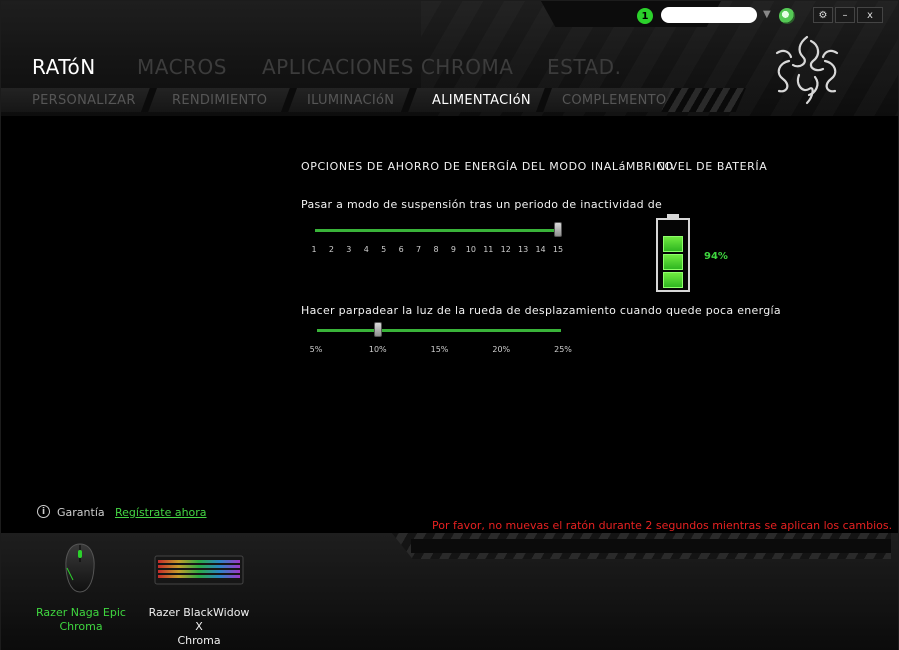 This screenshot has width=899, height=650. I want to click on close-button: x, so click(870, 15).